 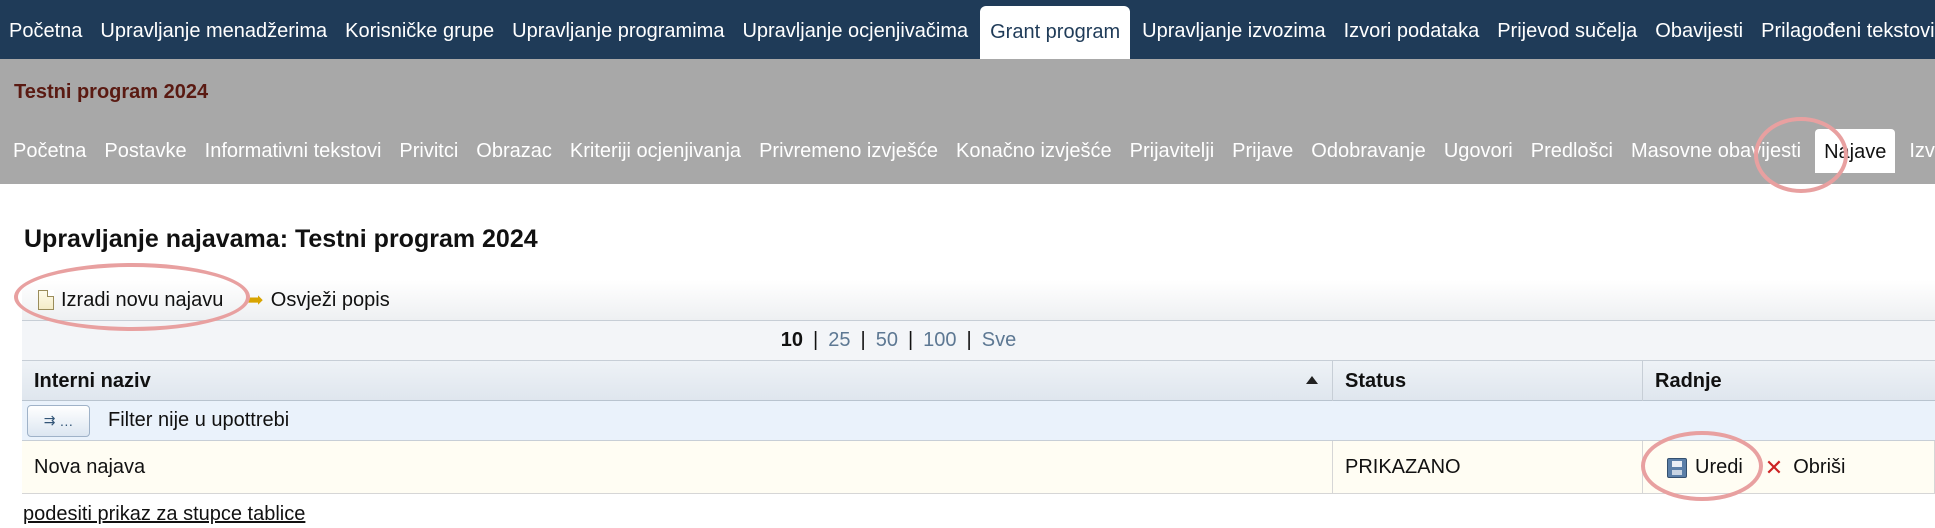 What do you see at coordinates (145, 151) in the screenshot?
I see `sub-nav-item: Postavke` at bounding box center [145, 151].